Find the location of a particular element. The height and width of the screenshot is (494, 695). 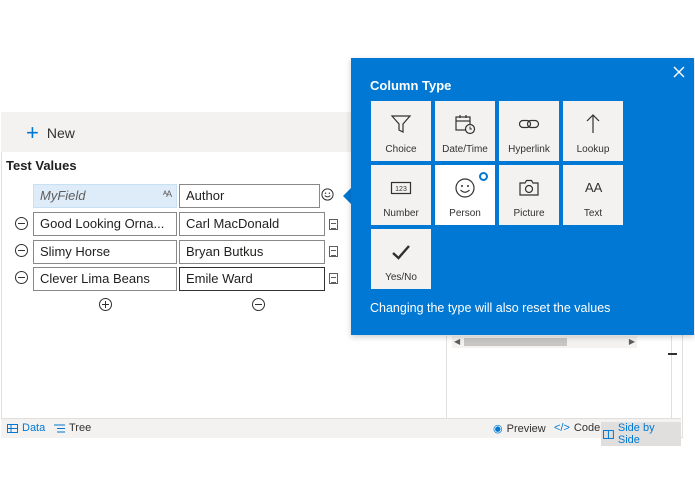

type-option-lookup: Lookup is located at coordinates (593, 131).